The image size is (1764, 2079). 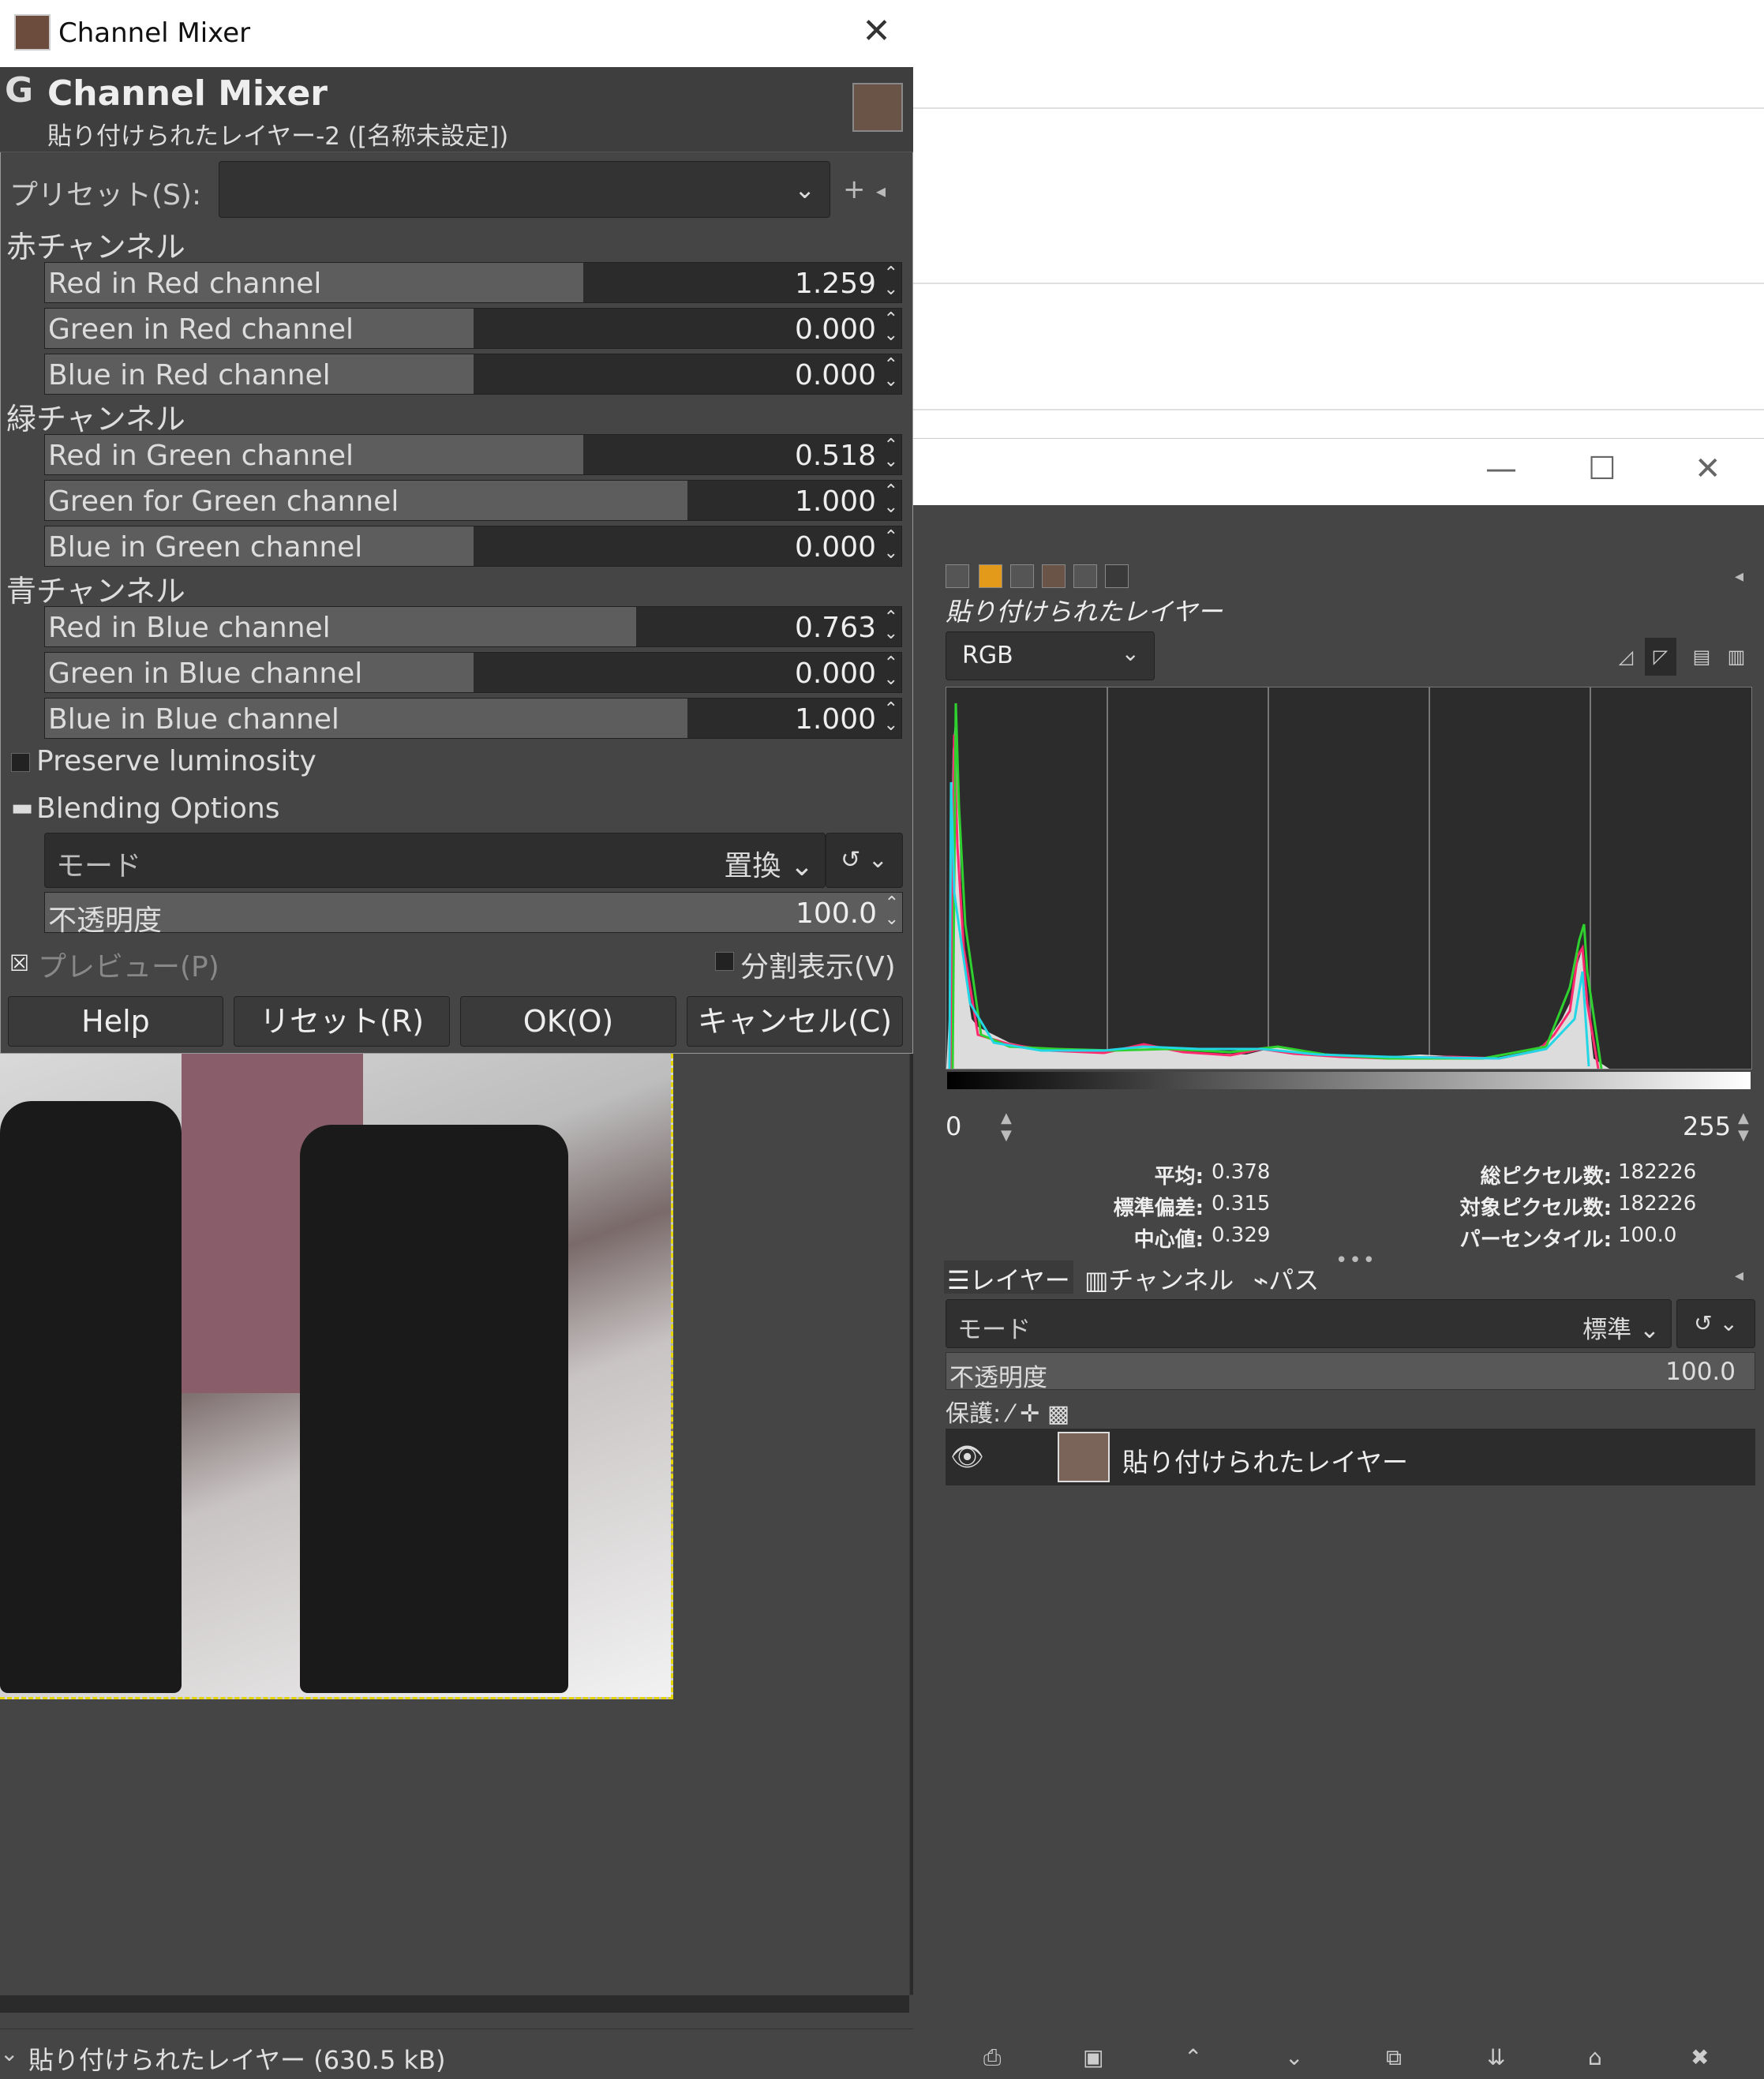 I want to click on range-min-field: 0, so click(x=973, y=1131).